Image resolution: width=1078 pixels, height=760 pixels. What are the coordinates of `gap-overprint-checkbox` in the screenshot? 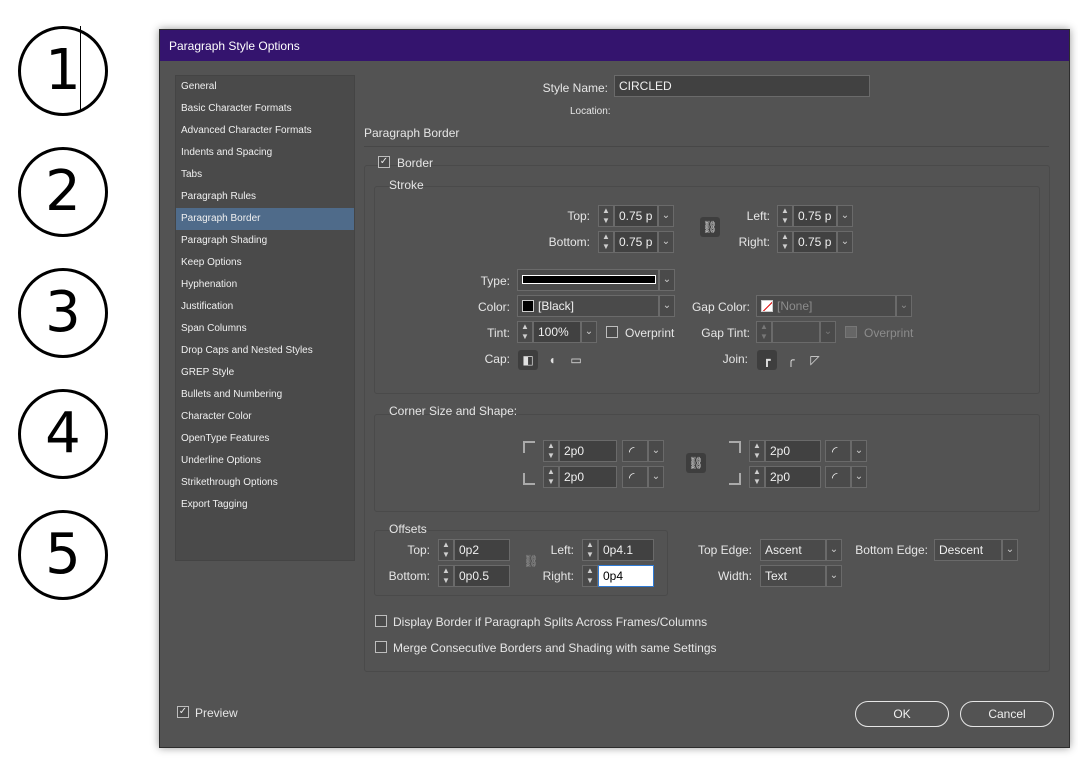 It's located at (851, 332).